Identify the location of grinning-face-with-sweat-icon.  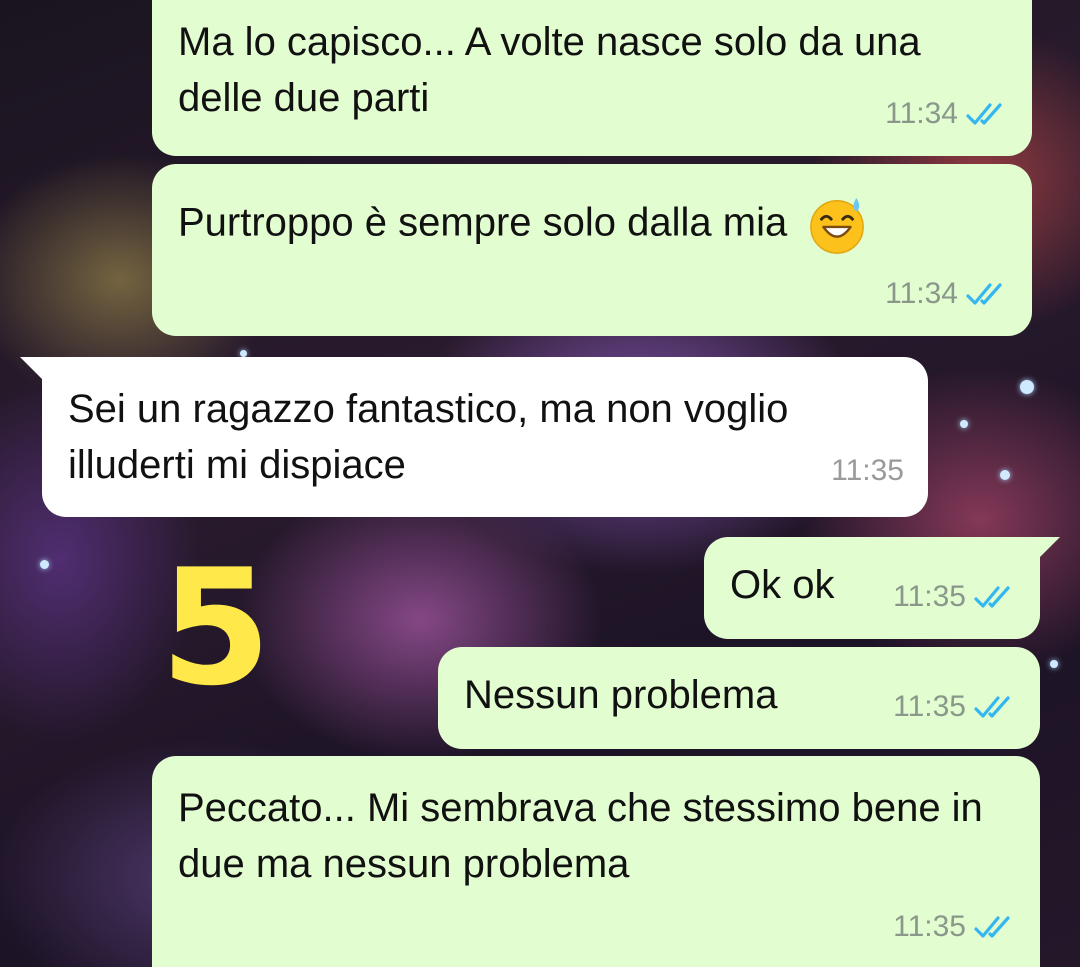
(837, 225).